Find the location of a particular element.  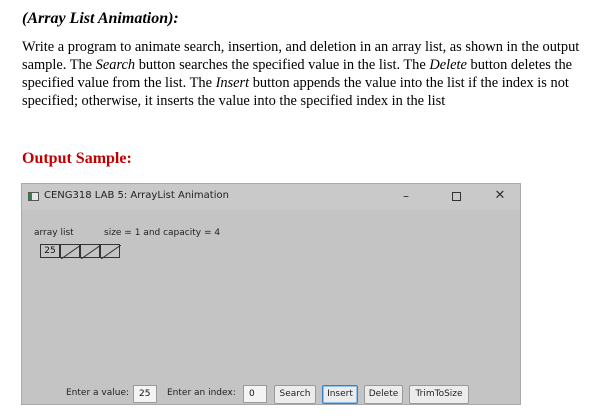

search-button: Search is located at coordinates (295, 394).